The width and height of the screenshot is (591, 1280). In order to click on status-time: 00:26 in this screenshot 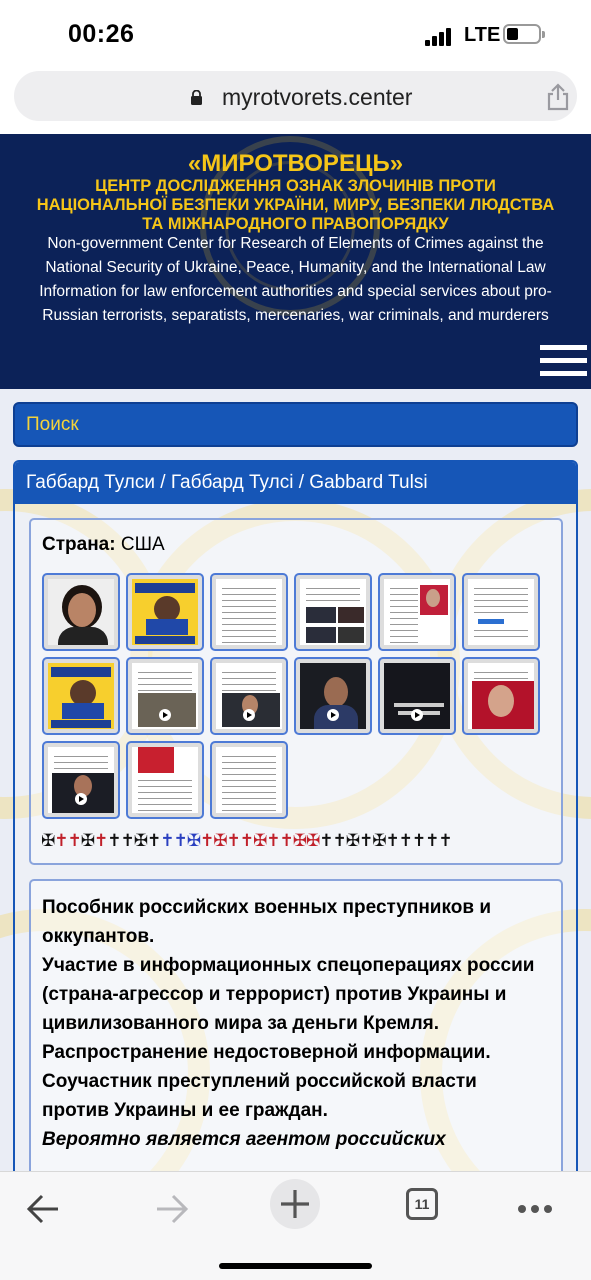, I will do `click(101, 34)`.